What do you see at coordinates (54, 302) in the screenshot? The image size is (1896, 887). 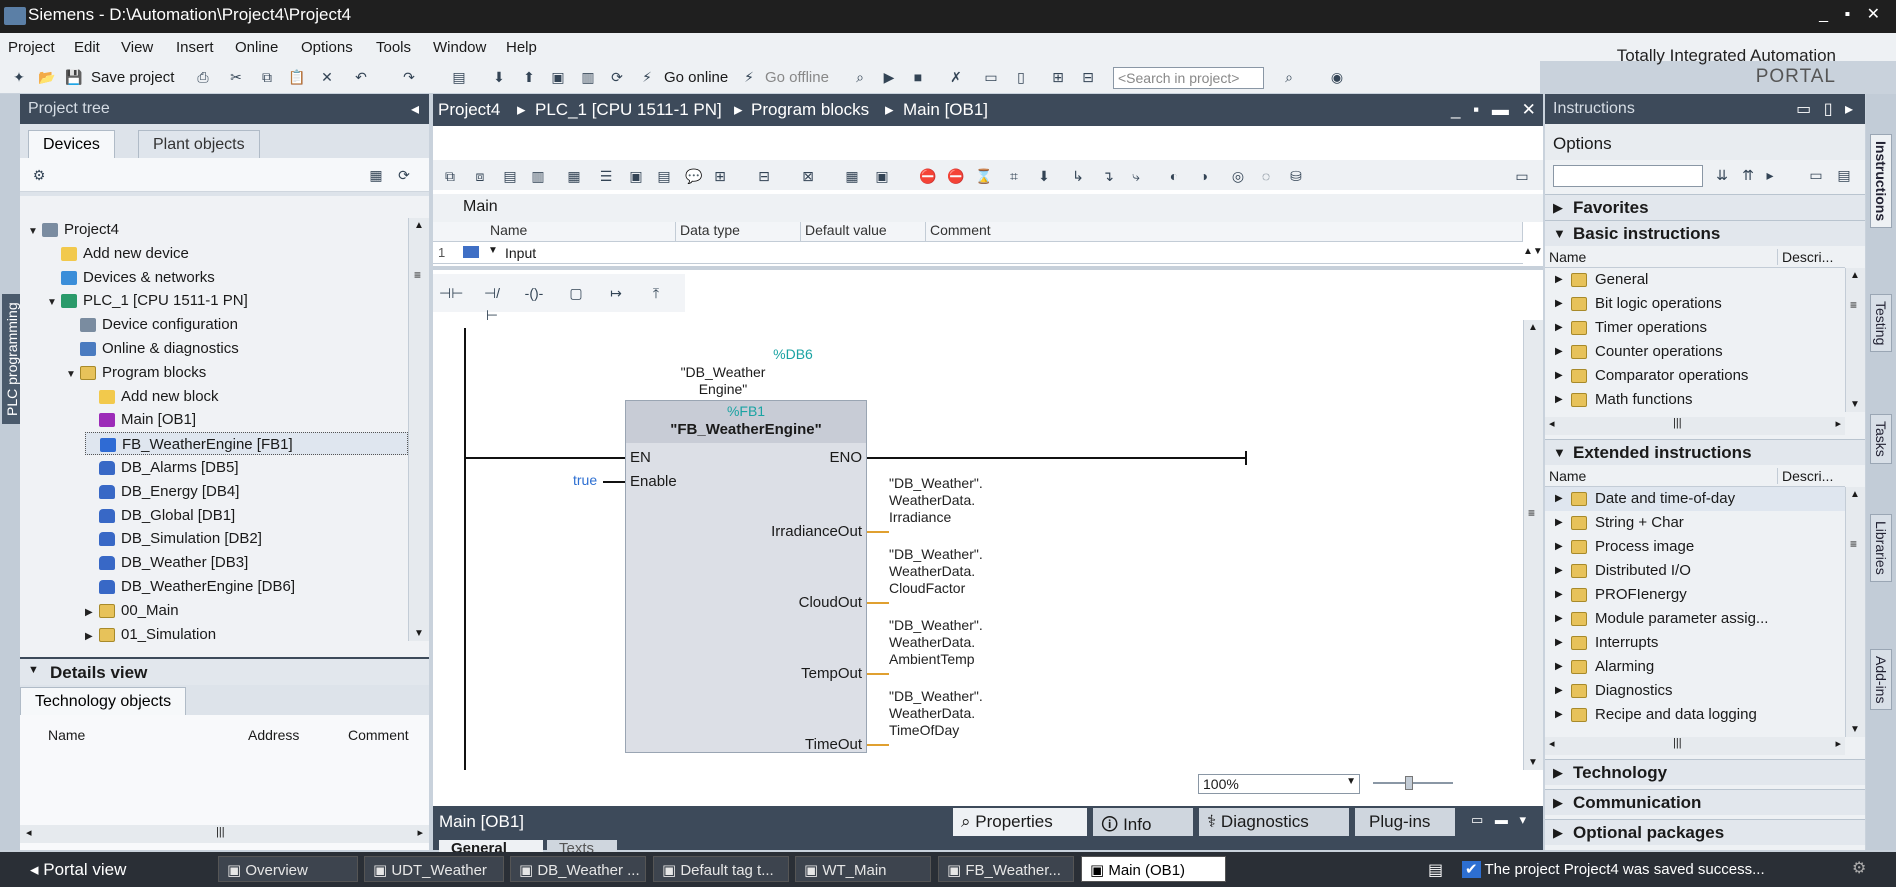 I see `tree-caret-icon: ▼` at bounding box center [54, 302].